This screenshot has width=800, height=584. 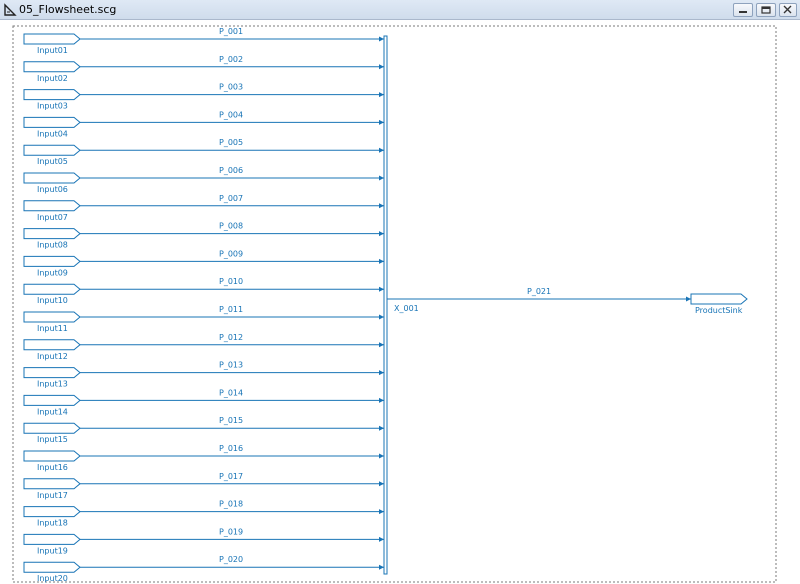 What do you see at coordinates (231, 531) in the screenshot?
I see `input-stream-label: P_019` at bounding box center [231, 531].